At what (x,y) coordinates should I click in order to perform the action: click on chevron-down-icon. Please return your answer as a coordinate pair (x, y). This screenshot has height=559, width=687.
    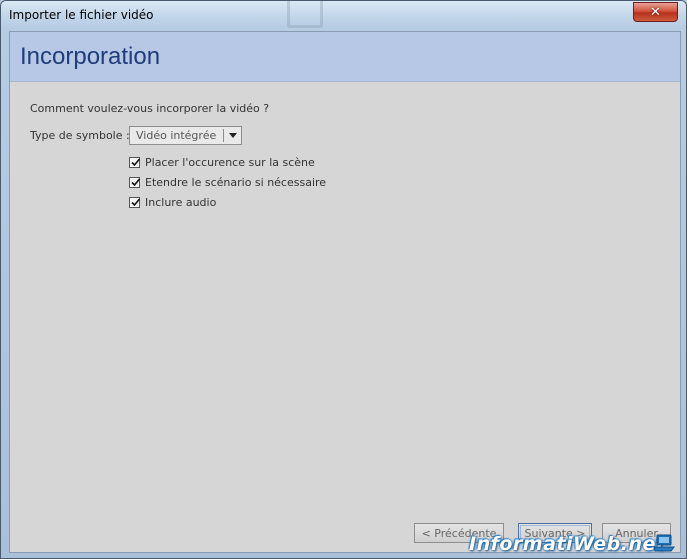
    Looking at the image, I should click on (233, 135).